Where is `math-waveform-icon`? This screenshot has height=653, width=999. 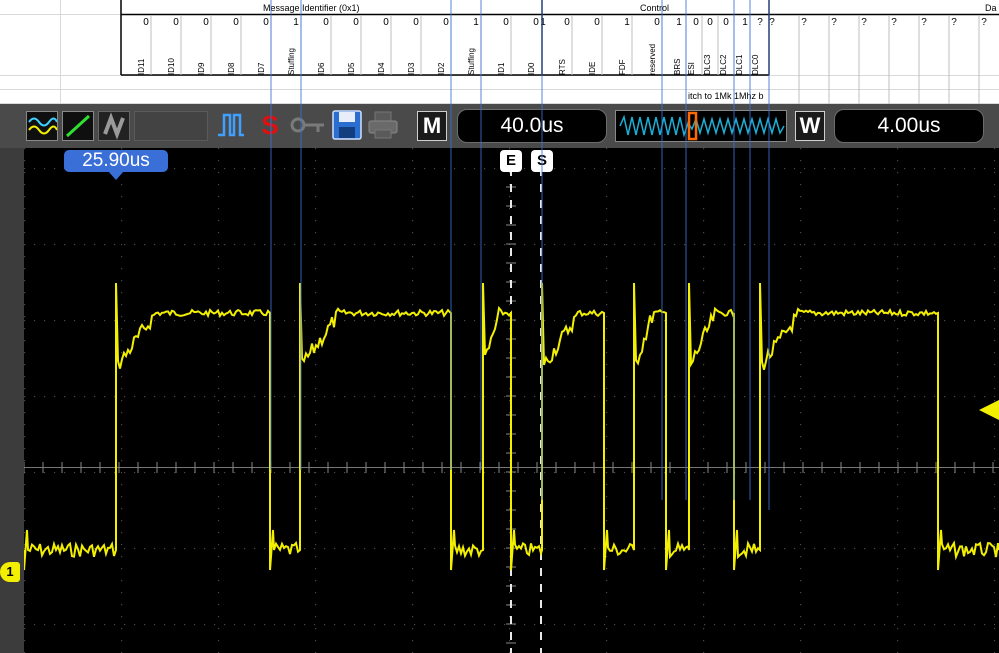
math-waveform-icon is located at coordinates (42, 126).